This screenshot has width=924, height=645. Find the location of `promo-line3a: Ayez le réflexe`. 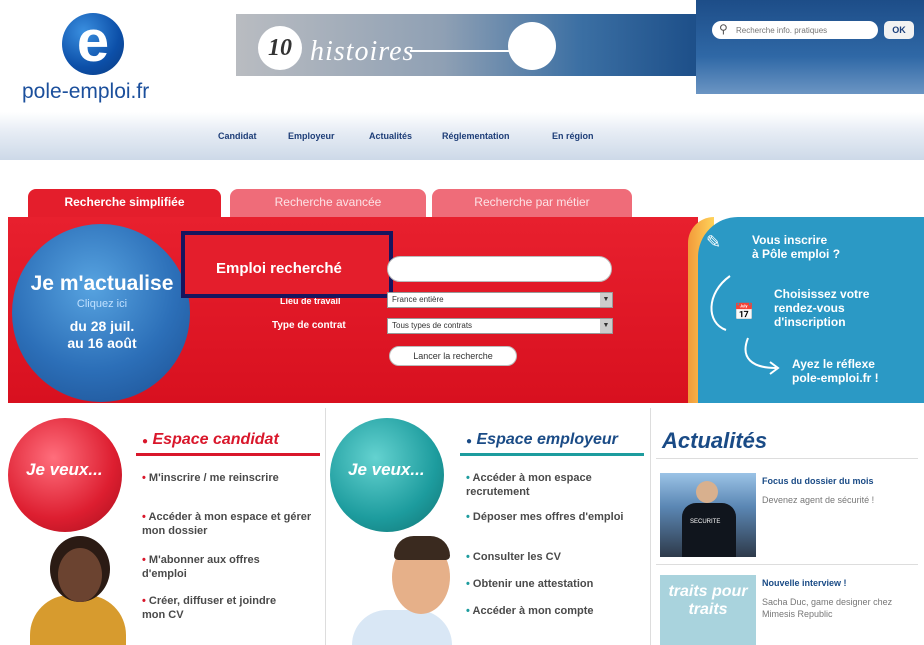

promo-line3a: Ayez le réflexe is located at coordinates (833, 364).